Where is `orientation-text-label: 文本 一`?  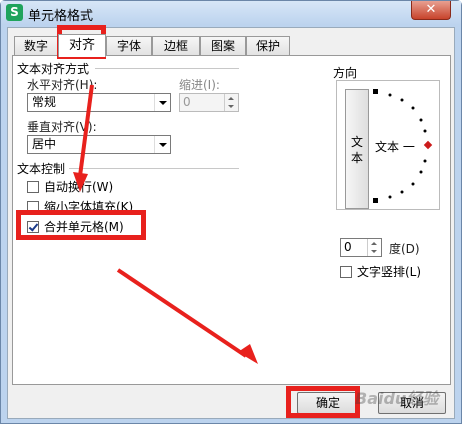
orientation-text-label: 文本 一 is located at coordinates (395, 147).